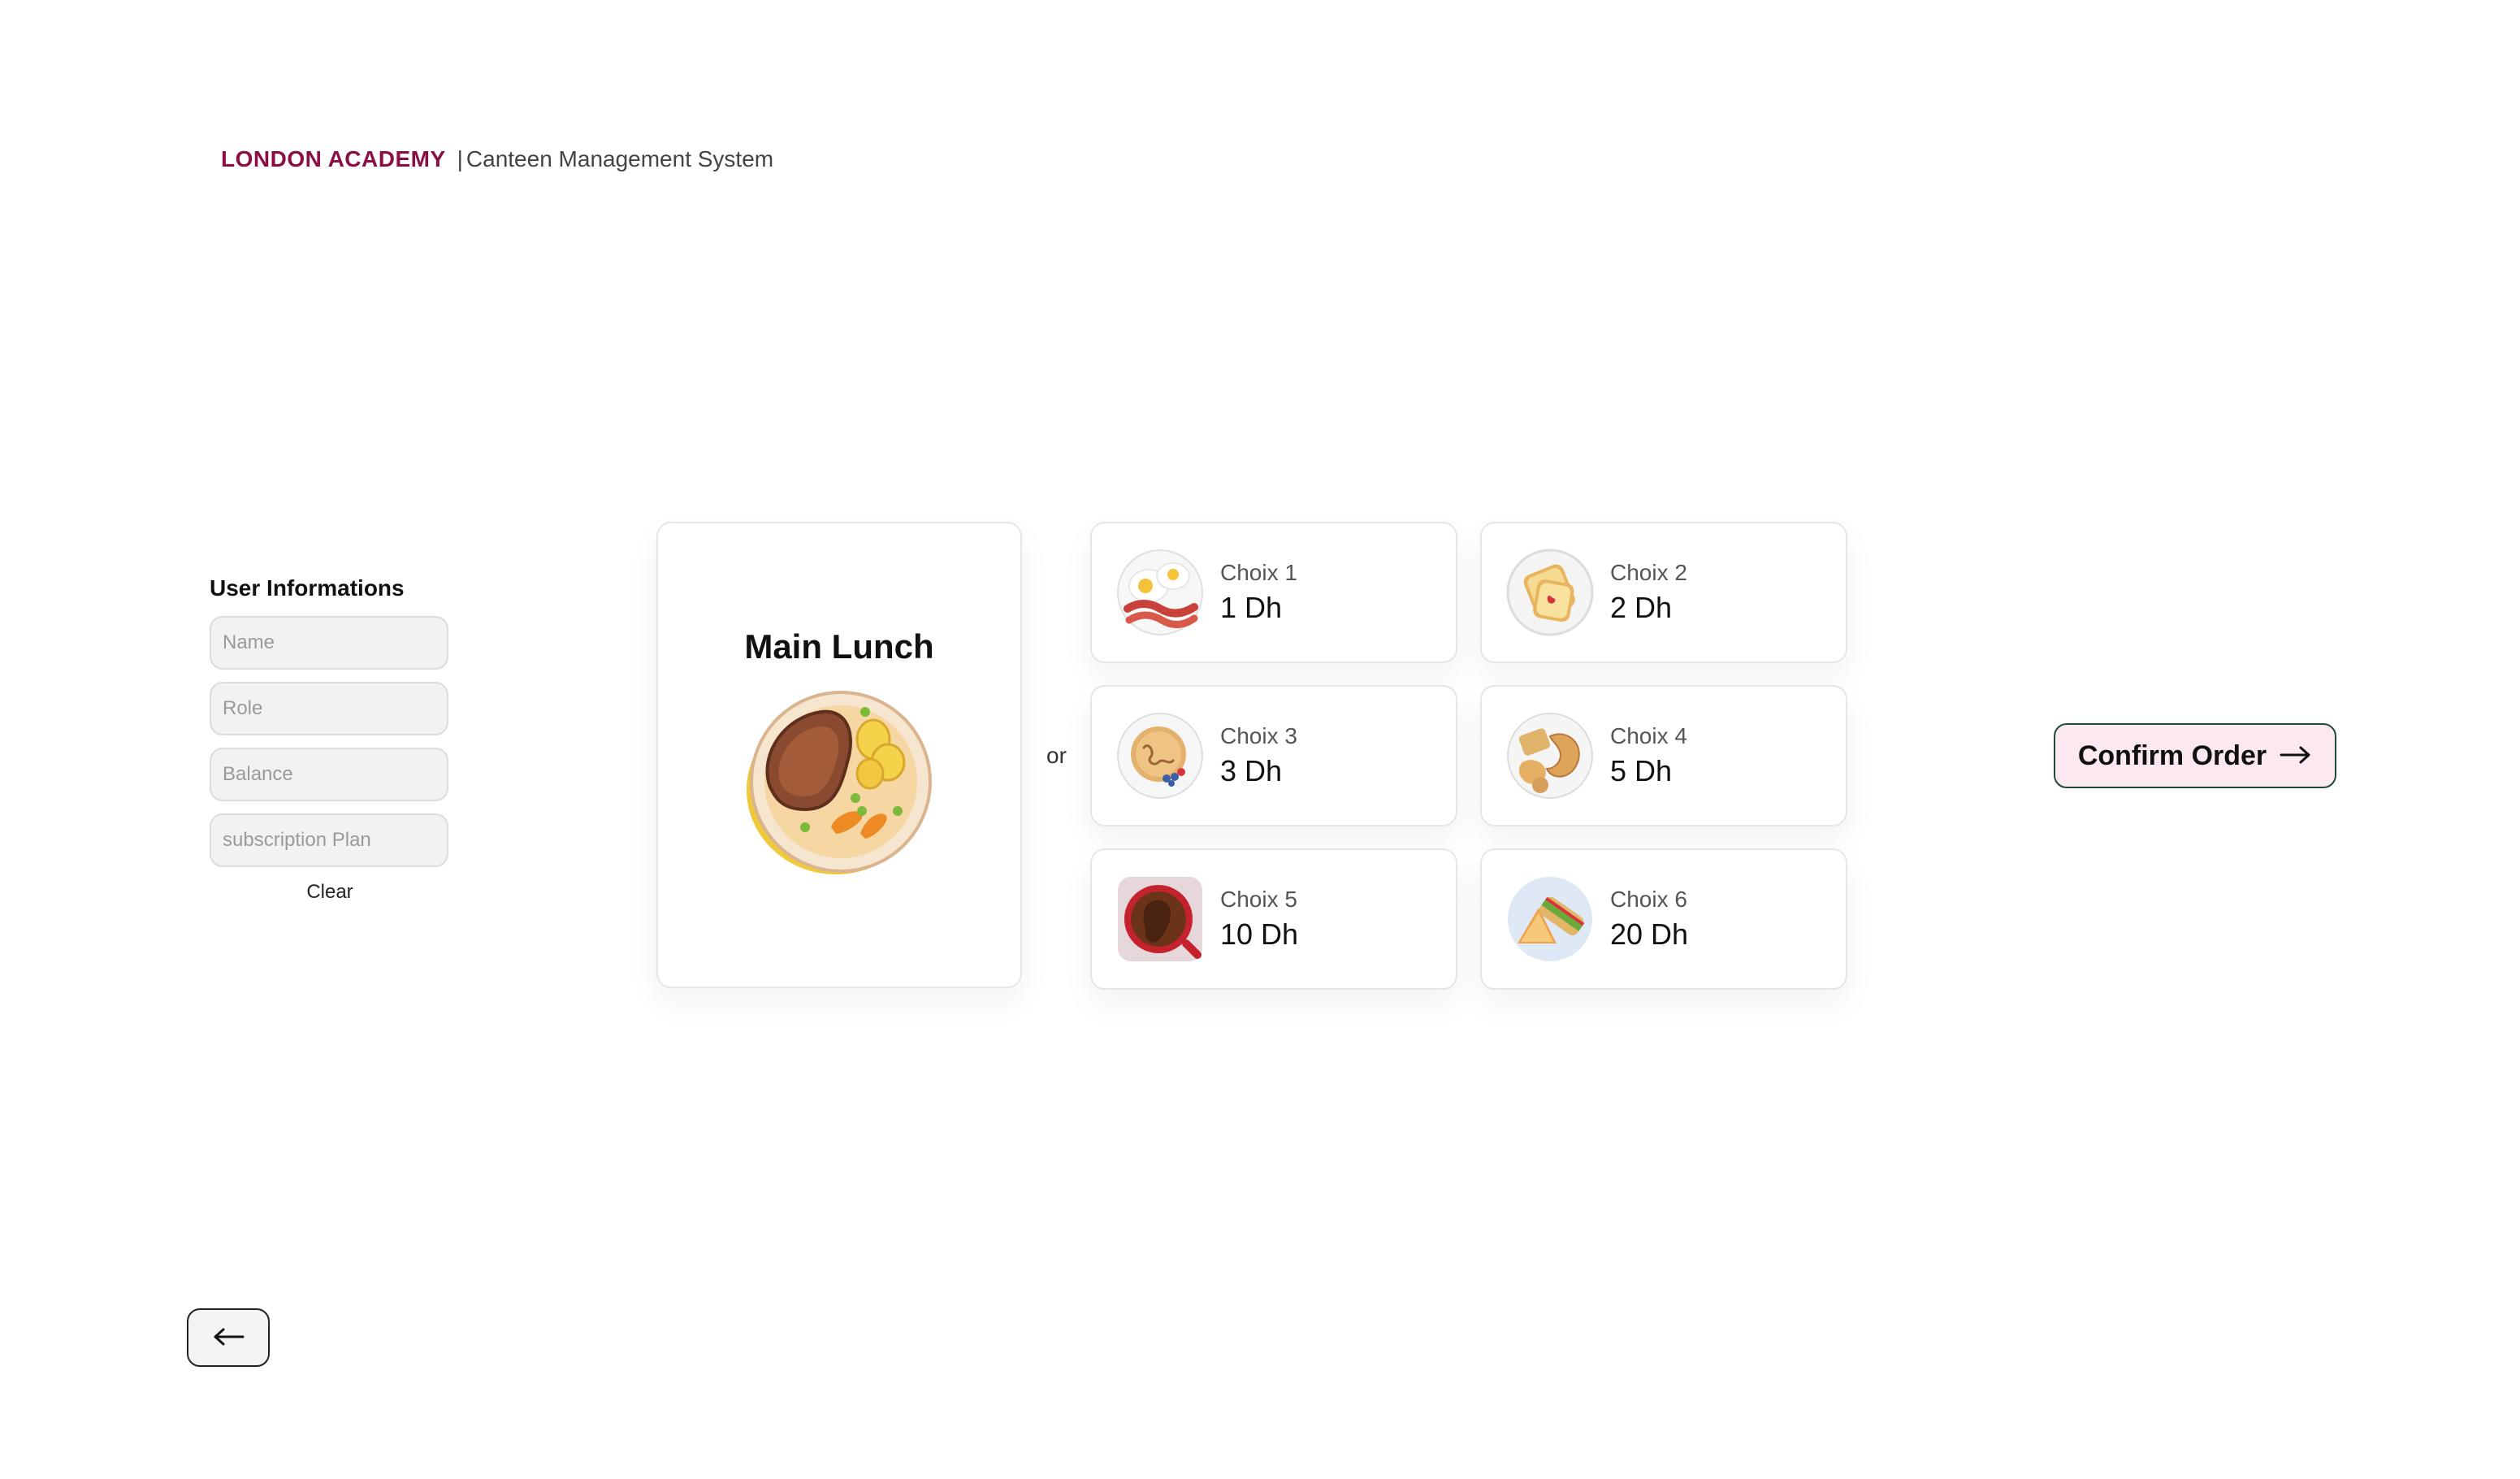 The height and width of the screenshot is (1479, 2520). What do you see at coordinates (329, 708) in the screenshot?
I see `role-input` at bounding box center [329, 708].